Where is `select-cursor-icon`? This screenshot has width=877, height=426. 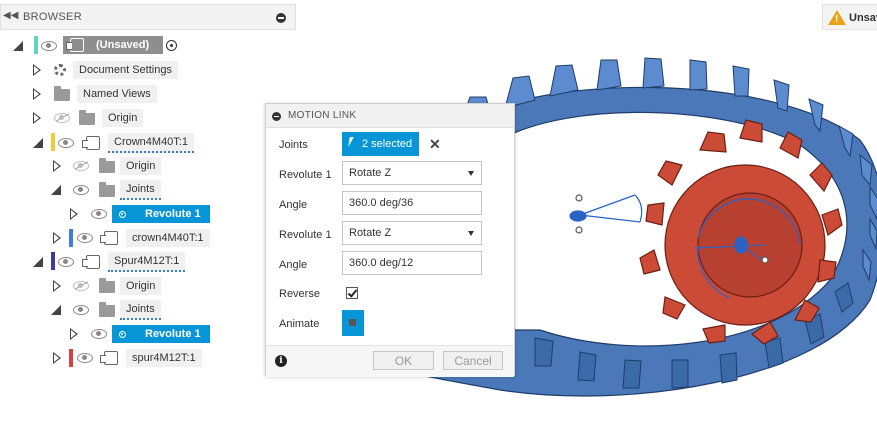 select-cursor-icon is located at coordinates (351, 142).